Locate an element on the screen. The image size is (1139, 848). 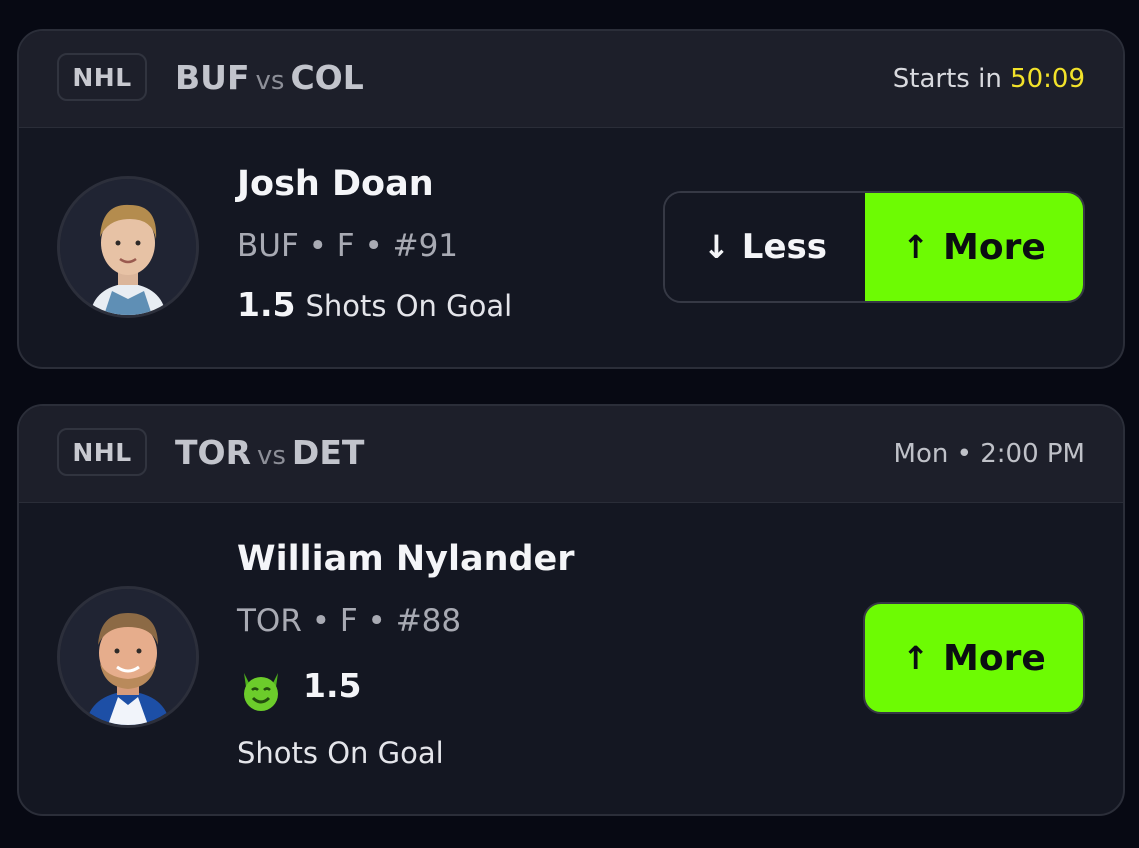
projection-line: 1.5 is located at coordinates (299, 692).